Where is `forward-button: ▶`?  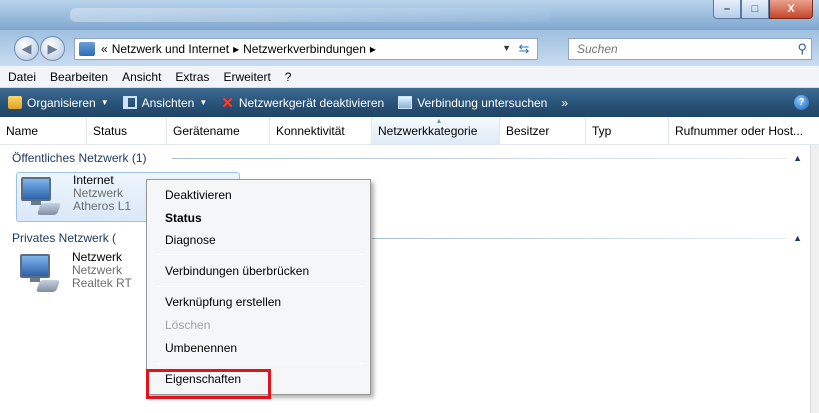 forward-button: ▶ is located at coordinates (52, 48).